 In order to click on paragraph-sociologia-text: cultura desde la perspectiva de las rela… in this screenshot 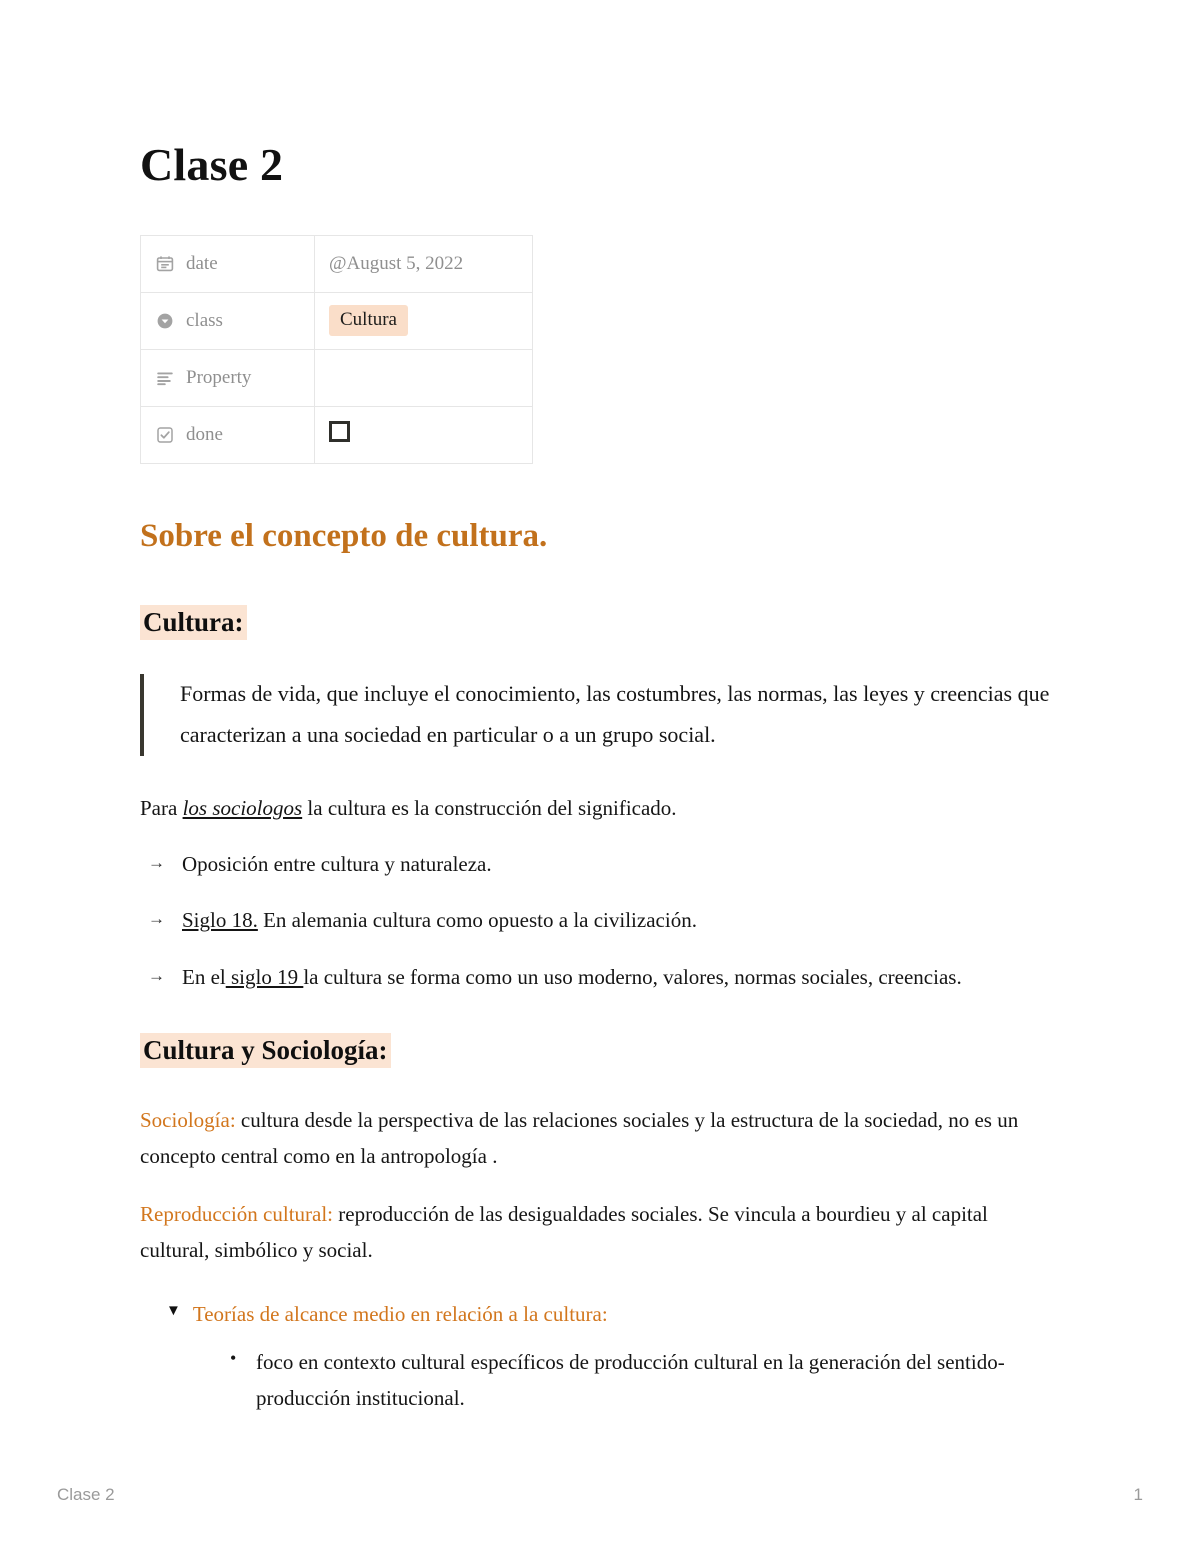, I will do `click(579, 1137)`.